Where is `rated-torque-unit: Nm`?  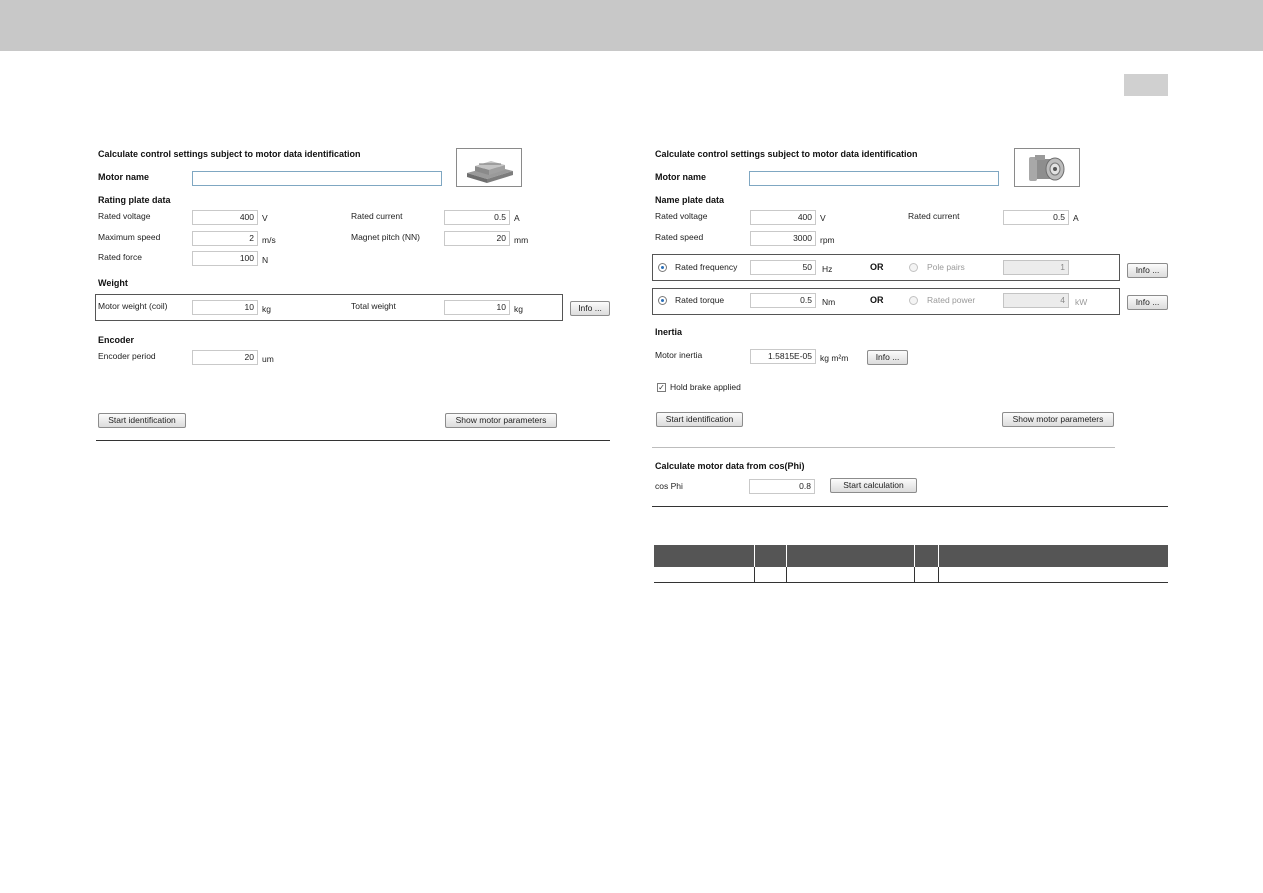 rated-torque-unit: Nm is located at coordinates (829, 302).